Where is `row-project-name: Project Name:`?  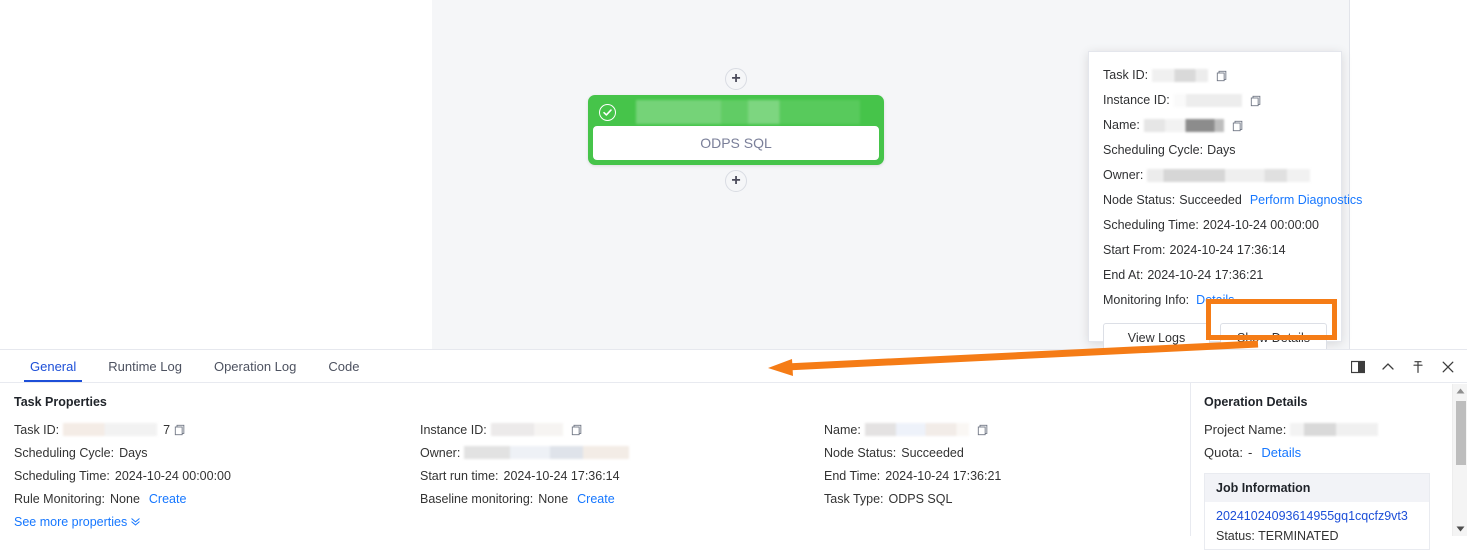
row-project-name: Project Name: is located at coordinates (1318, 429).